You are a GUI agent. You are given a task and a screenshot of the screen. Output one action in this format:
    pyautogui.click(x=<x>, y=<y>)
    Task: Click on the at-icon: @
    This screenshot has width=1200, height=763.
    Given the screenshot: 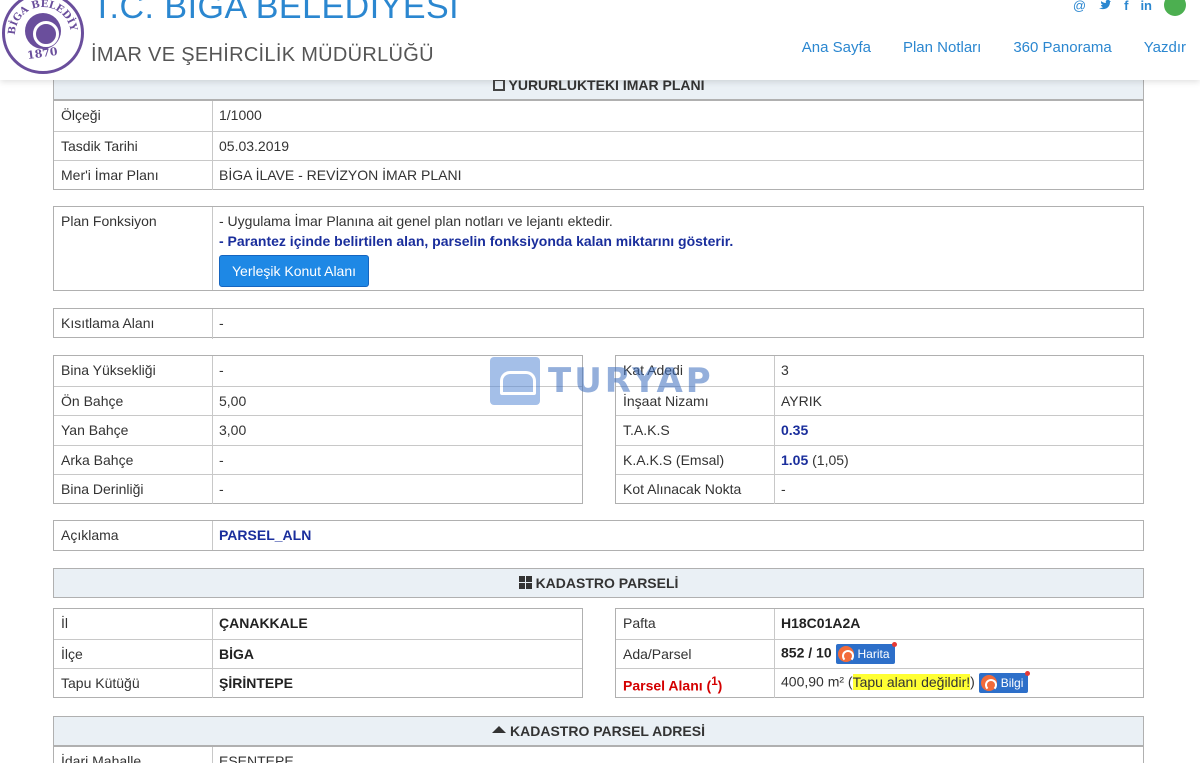 What is the action you would take?
    pyautogui.click(x=1079, y=6)
    